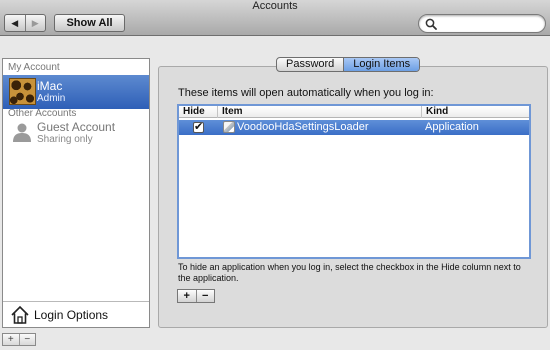 The height and width of the screenshot is (350, 550). What do you see at coordinates (89, 23) in the screenshot?
I see `show-all-button: Show All` at bounding box center [89, 23].